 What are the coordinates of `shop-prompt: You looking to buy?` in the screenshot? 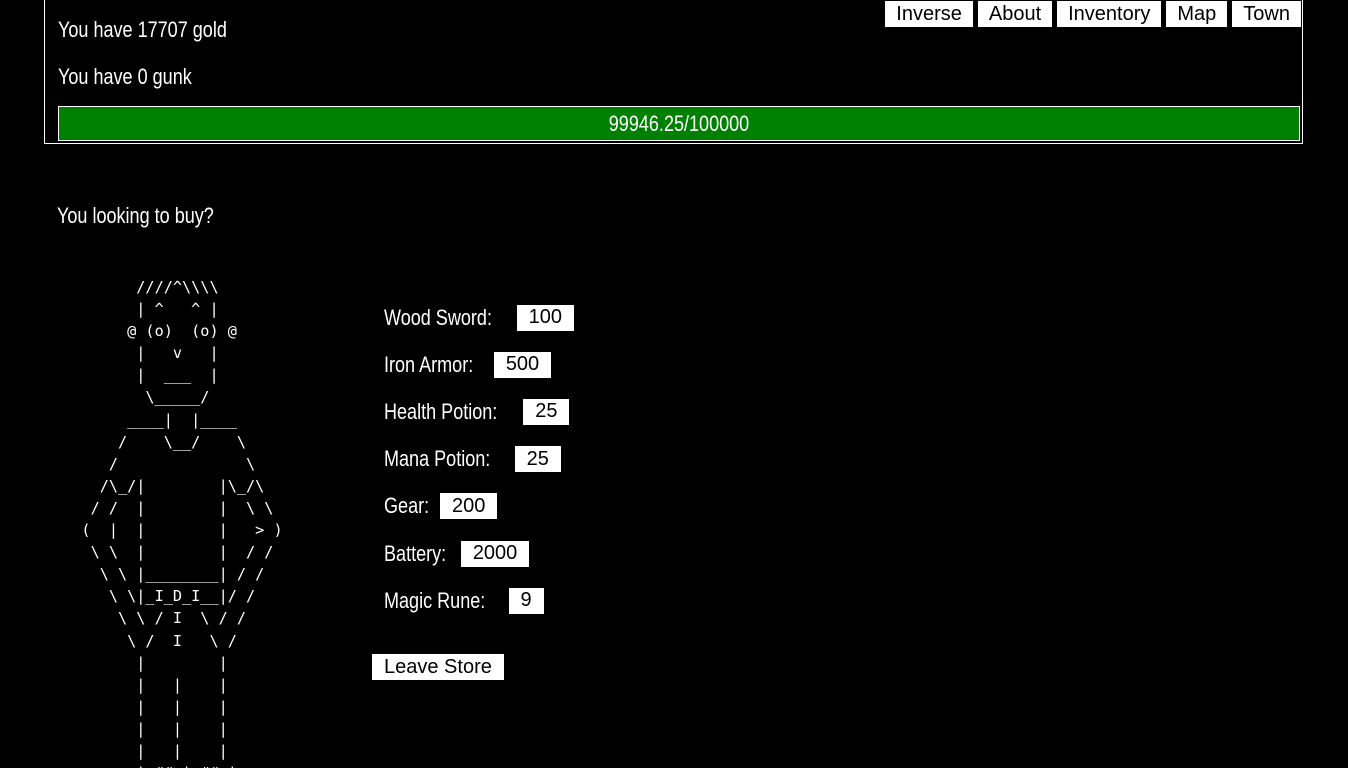 It's located at (135, 215).